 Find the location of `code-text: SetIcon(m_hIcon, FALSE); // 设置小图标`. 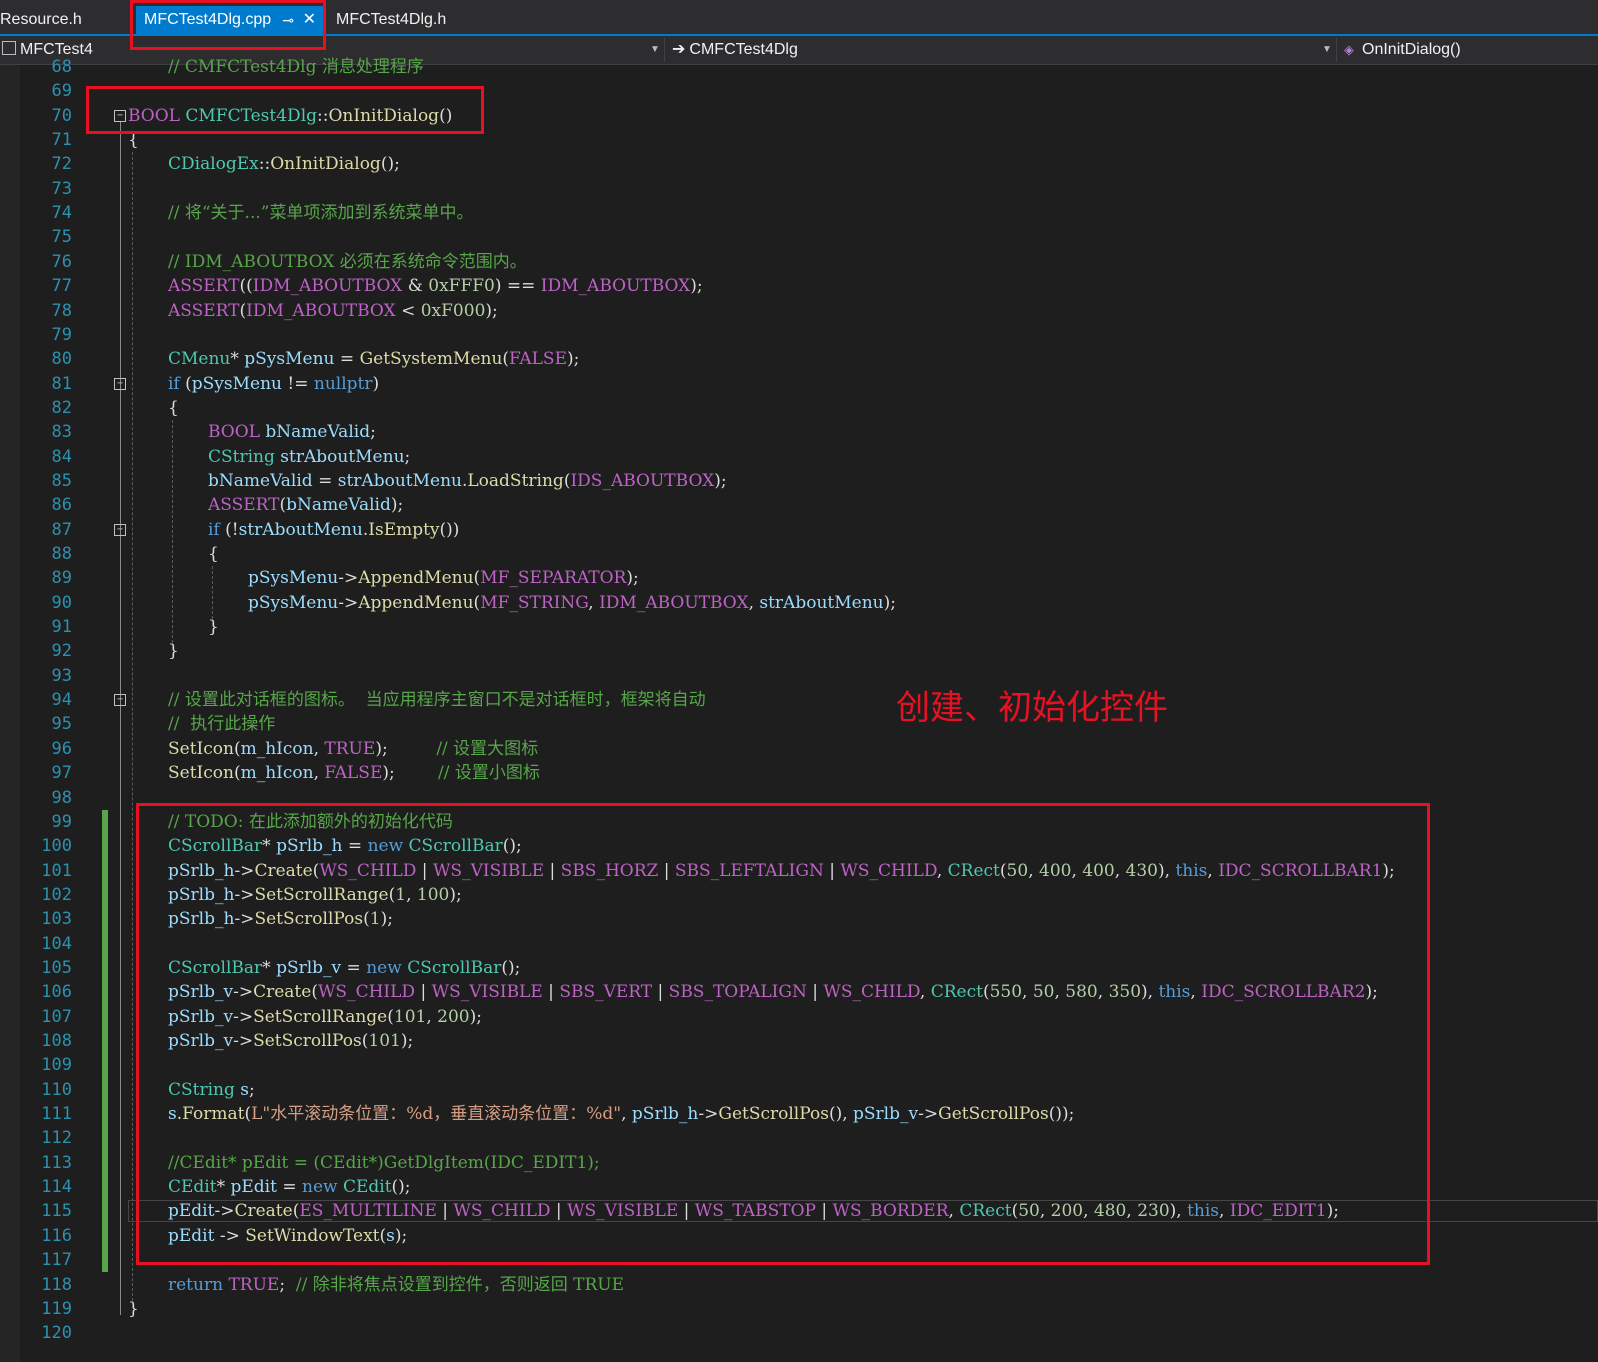

code-text: SetIcon(m_hIcon, FALSE); // 设置小图标 is located at coordinates (354, 773).